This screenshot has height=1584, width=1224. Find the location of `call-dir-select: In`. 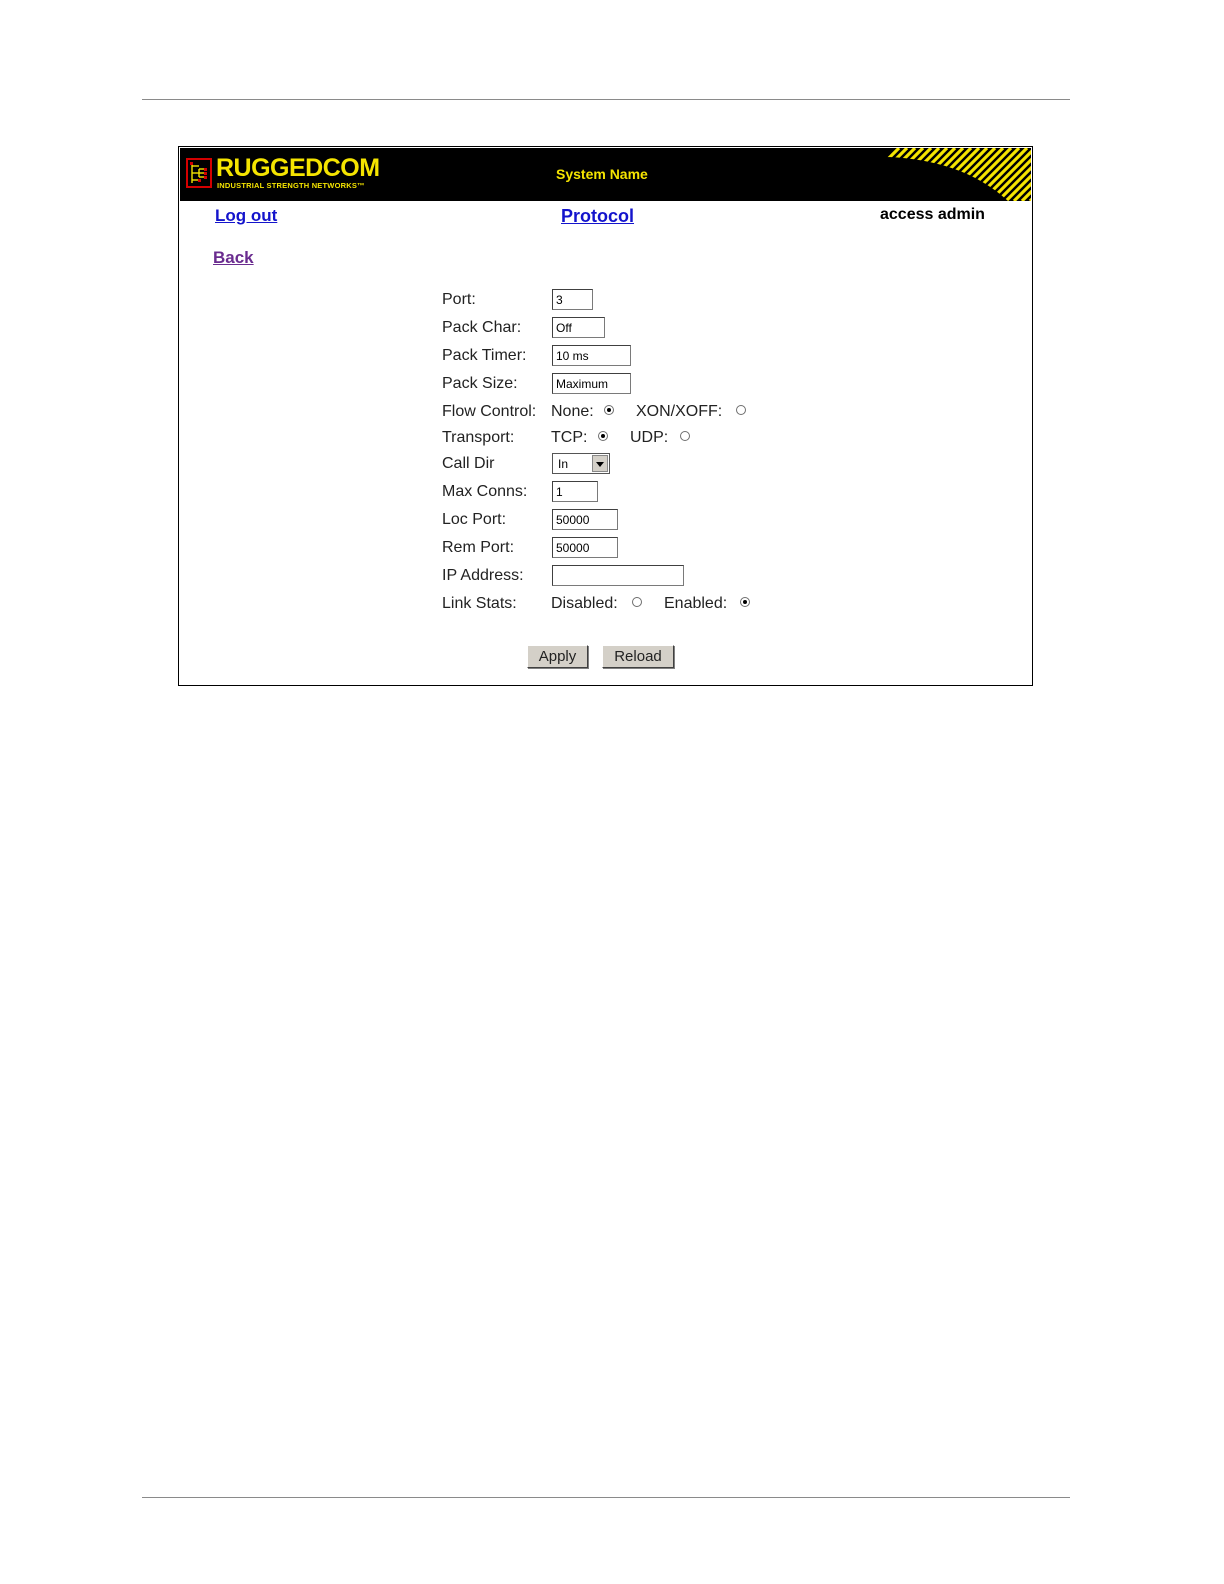

call-dir-select: In is located at coordinates (581, 463).